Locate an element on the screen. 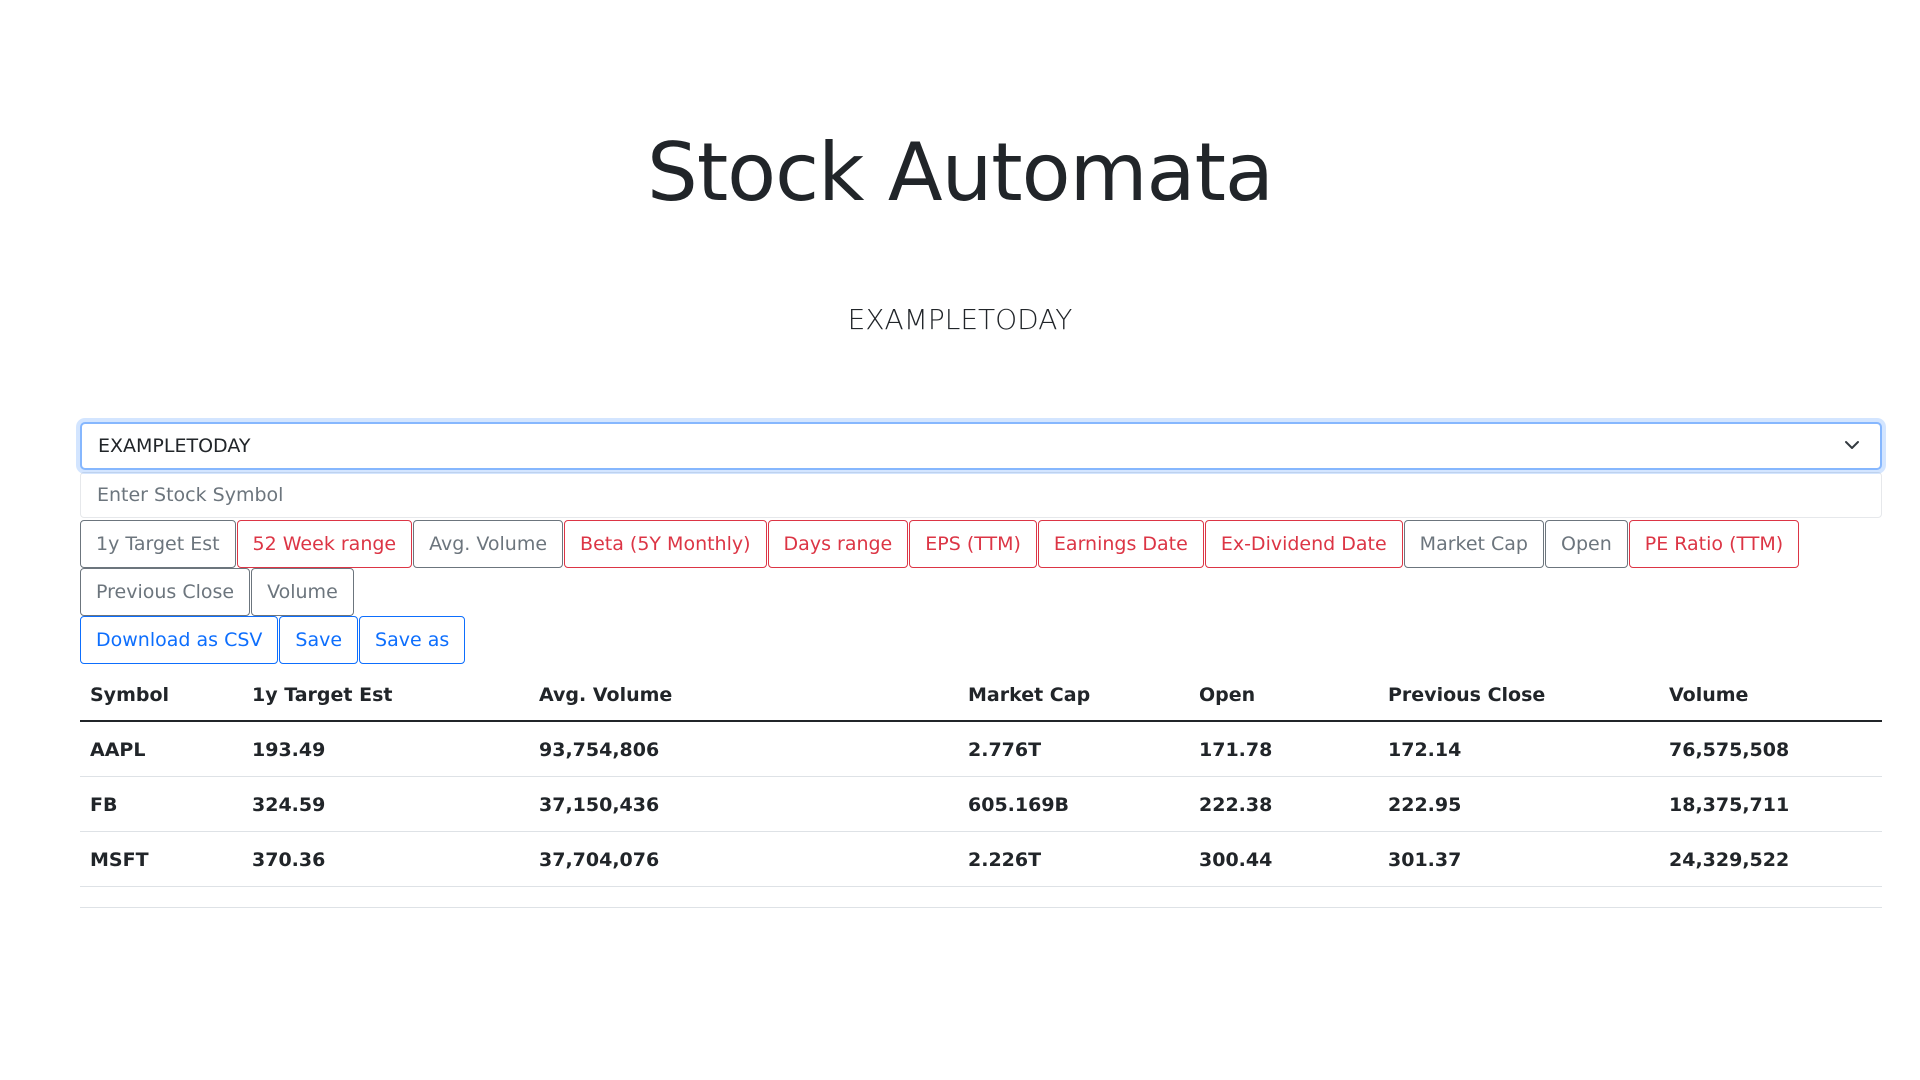 This screenshot has width=1920, height=1080. save-as-button: Save as is located at coordinates (412, 640).